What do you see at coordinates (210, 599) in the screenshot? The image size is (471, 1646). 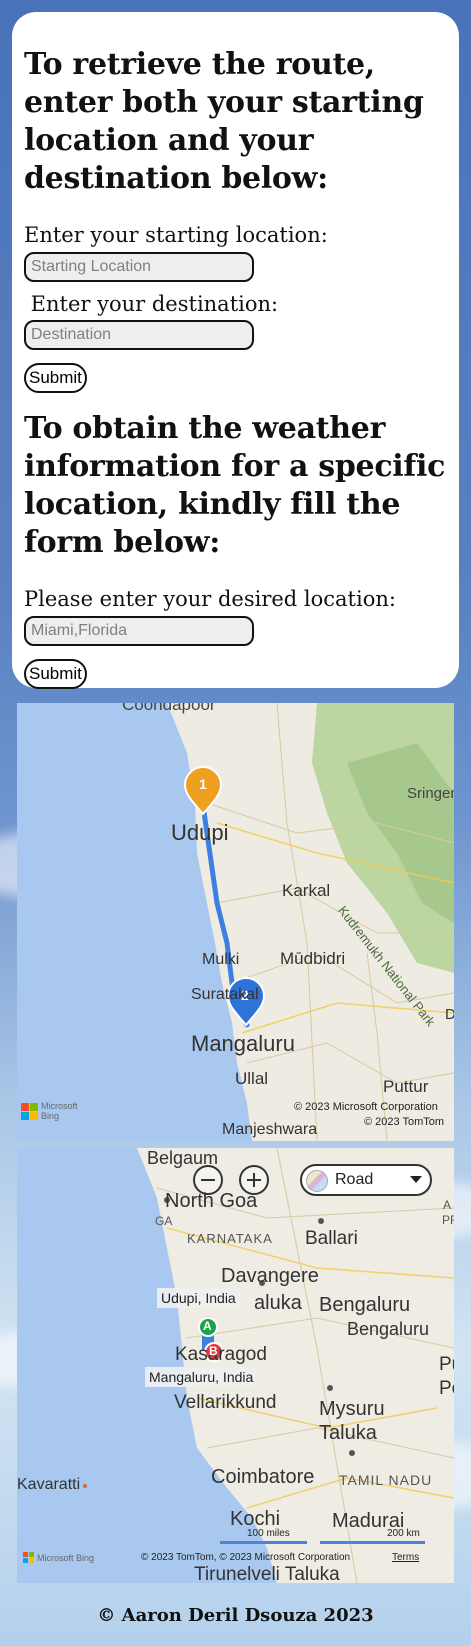 I see `weather-location-label: Please enter your desired location:` at bounding box center [210, 599].